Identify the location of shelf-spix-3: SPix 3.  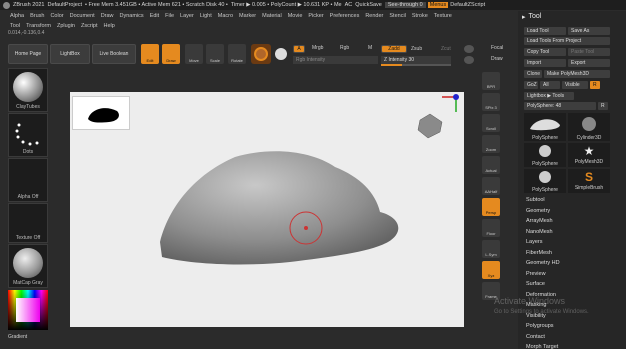
(491, 102).